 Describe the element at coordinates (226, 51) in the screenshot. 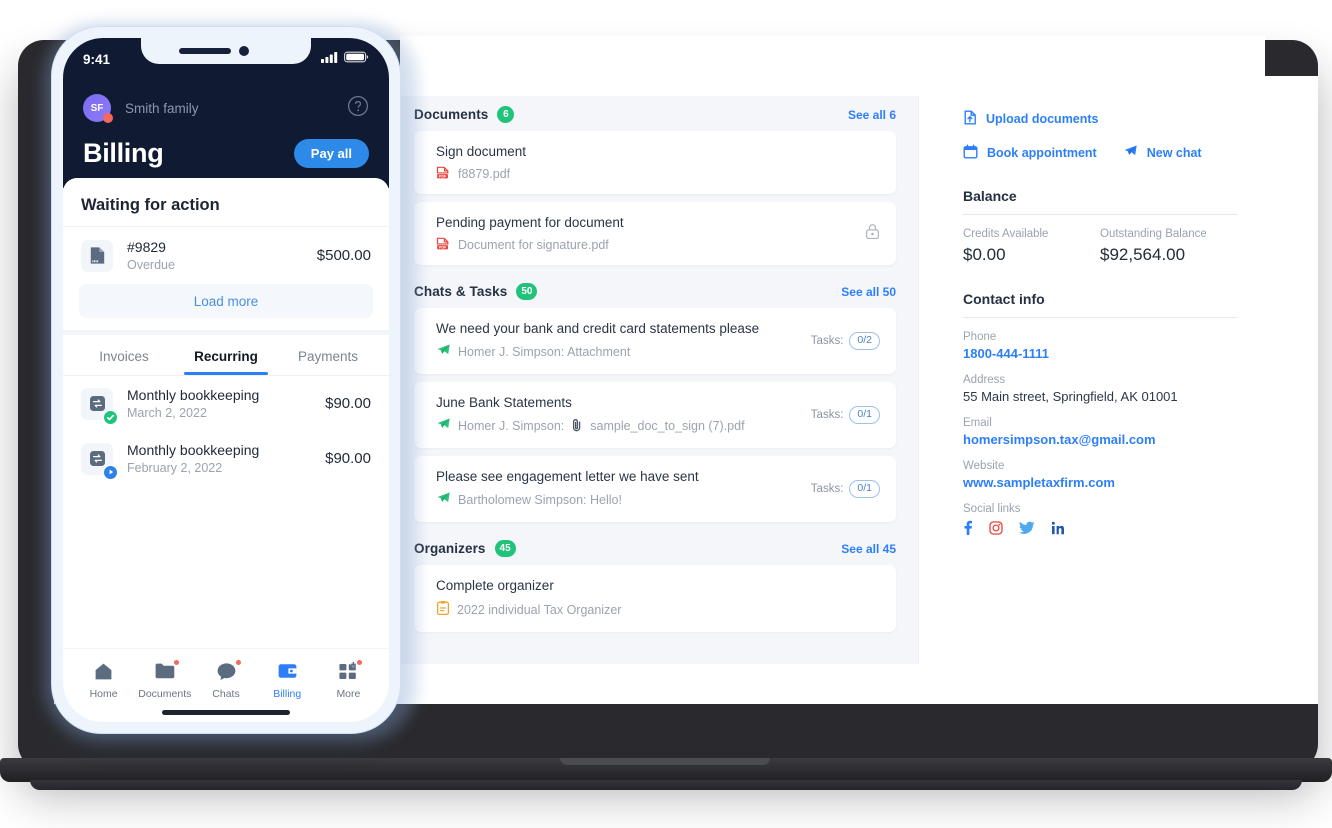

I see `phone-notch` at that location.